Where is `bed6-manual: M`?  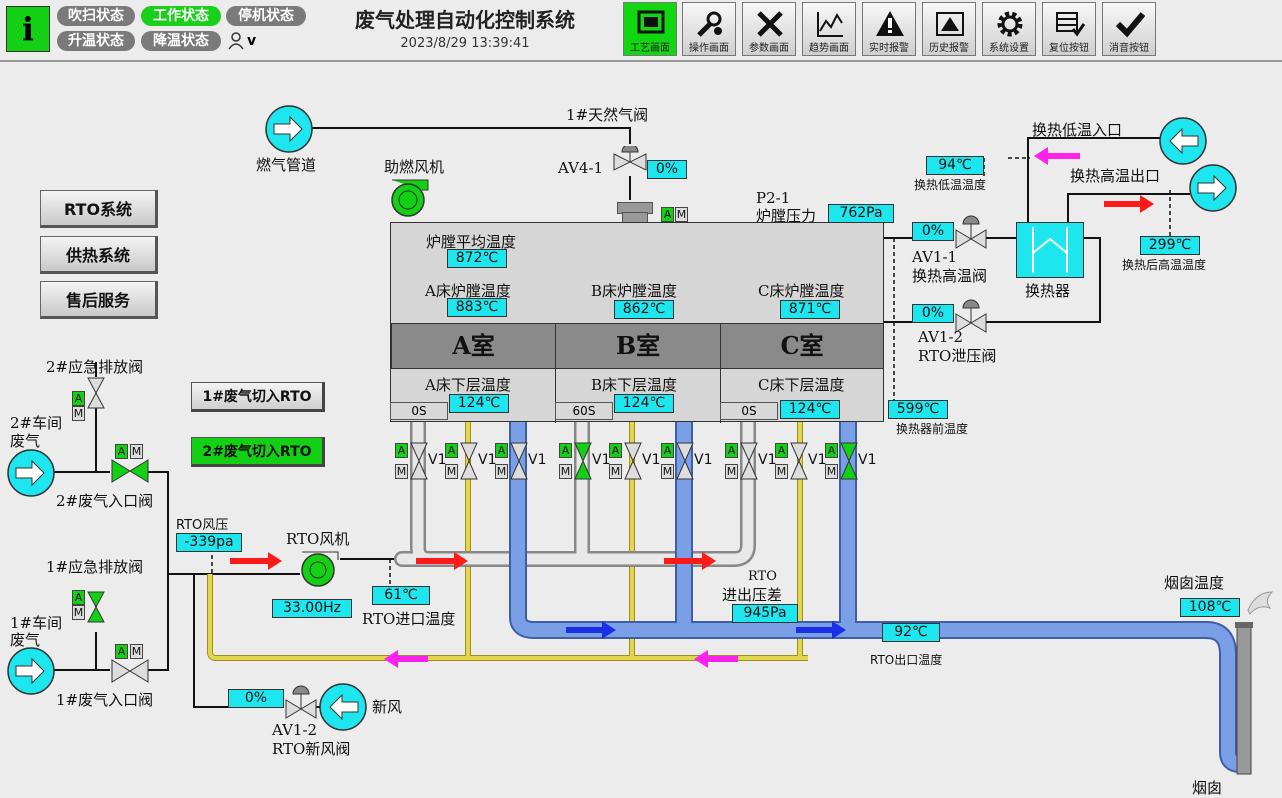 bed6-manual: M is located at coordinates (667, 471).